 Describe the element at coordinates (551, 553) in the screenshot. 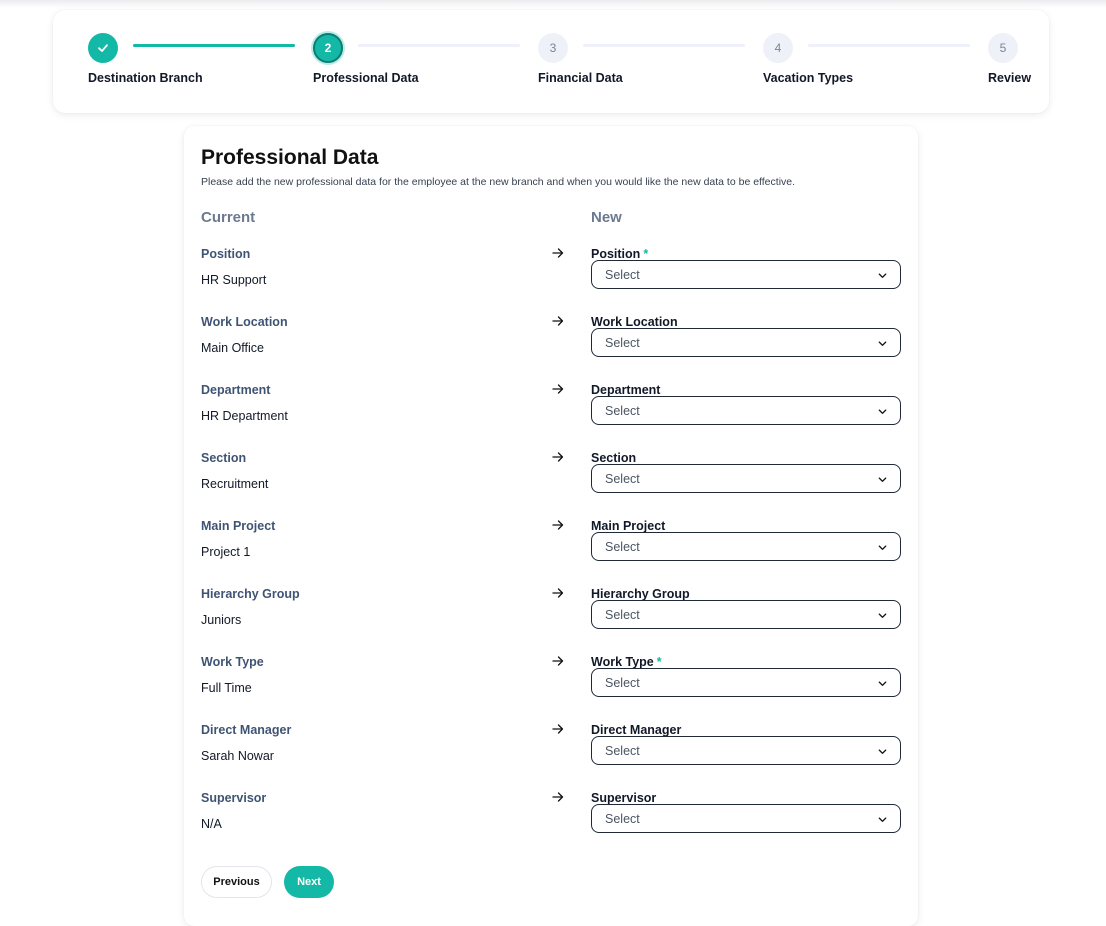

I see `field-row-main-project: Main Project Project 1 Main Project Select` at that location.